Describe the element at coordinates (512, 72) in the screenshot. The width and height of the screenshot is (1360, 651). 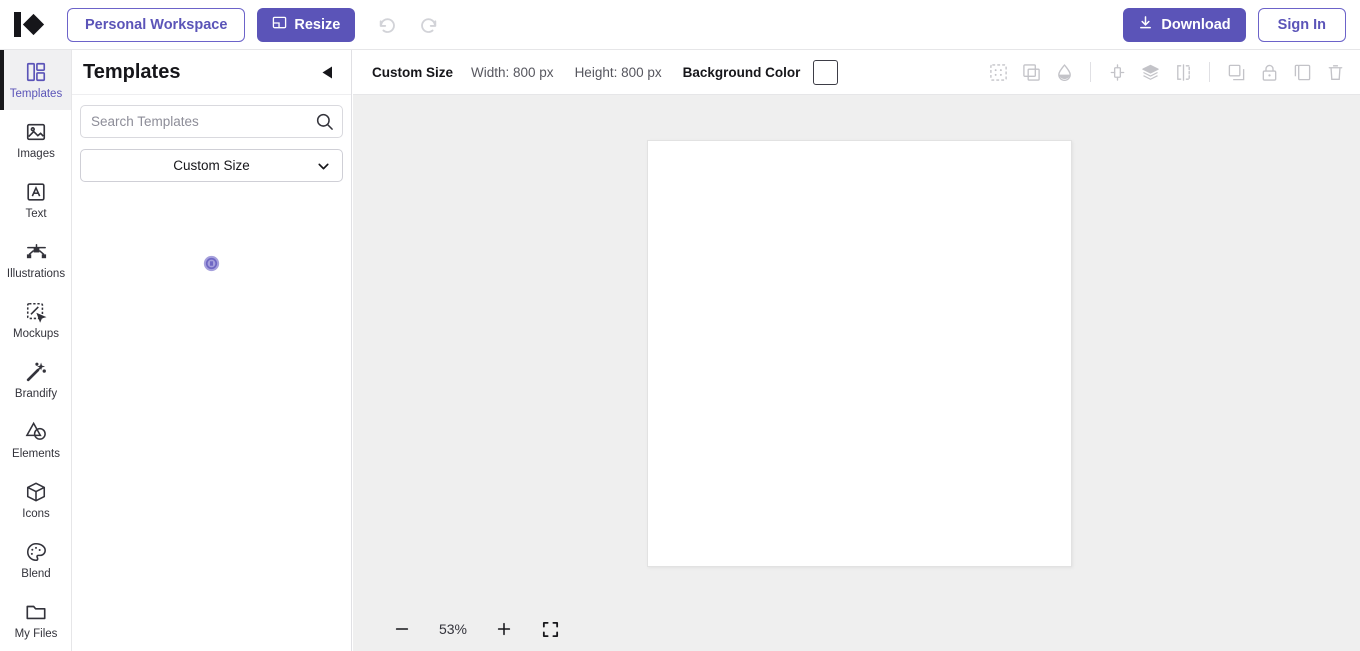
I see `toolbar-width-label: Width: 800 px` at that location.